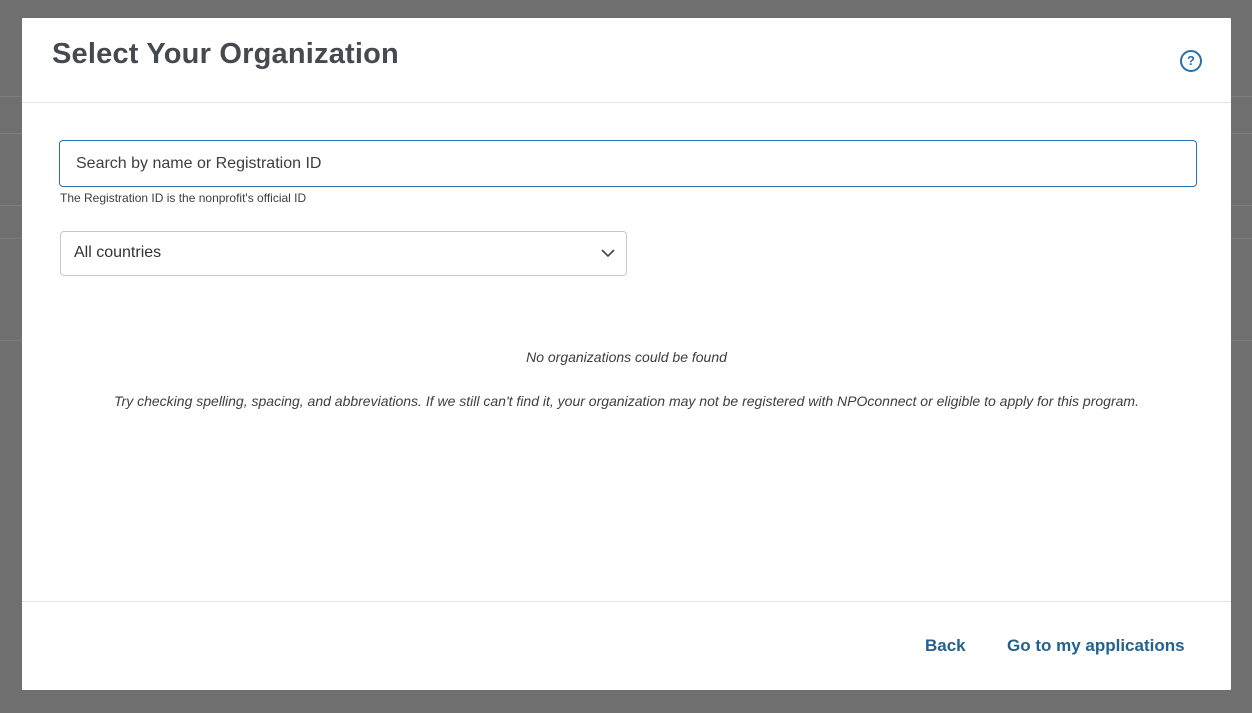 The image size is (1252, 713). Describe the element at coordinates (225, 54) in the screenshot. I see `dialog-title: Select Your Organization` at that location.